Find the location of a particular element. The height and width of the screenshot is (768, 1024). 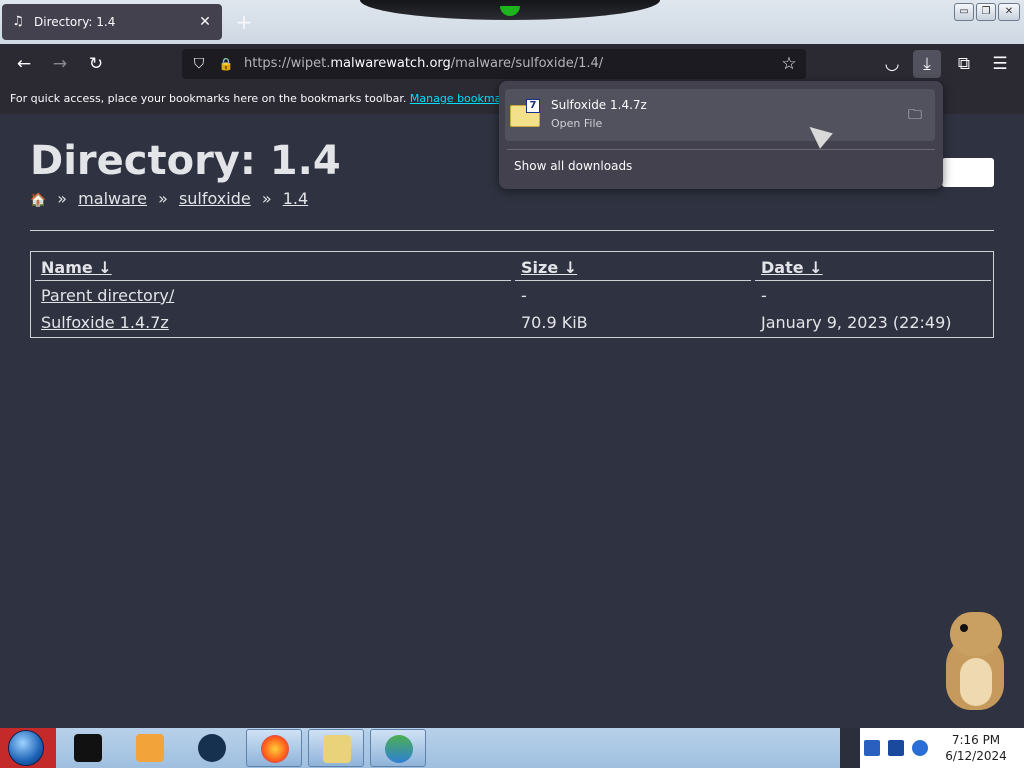

reload-button: ↻ is located at coordinates (96, 64).